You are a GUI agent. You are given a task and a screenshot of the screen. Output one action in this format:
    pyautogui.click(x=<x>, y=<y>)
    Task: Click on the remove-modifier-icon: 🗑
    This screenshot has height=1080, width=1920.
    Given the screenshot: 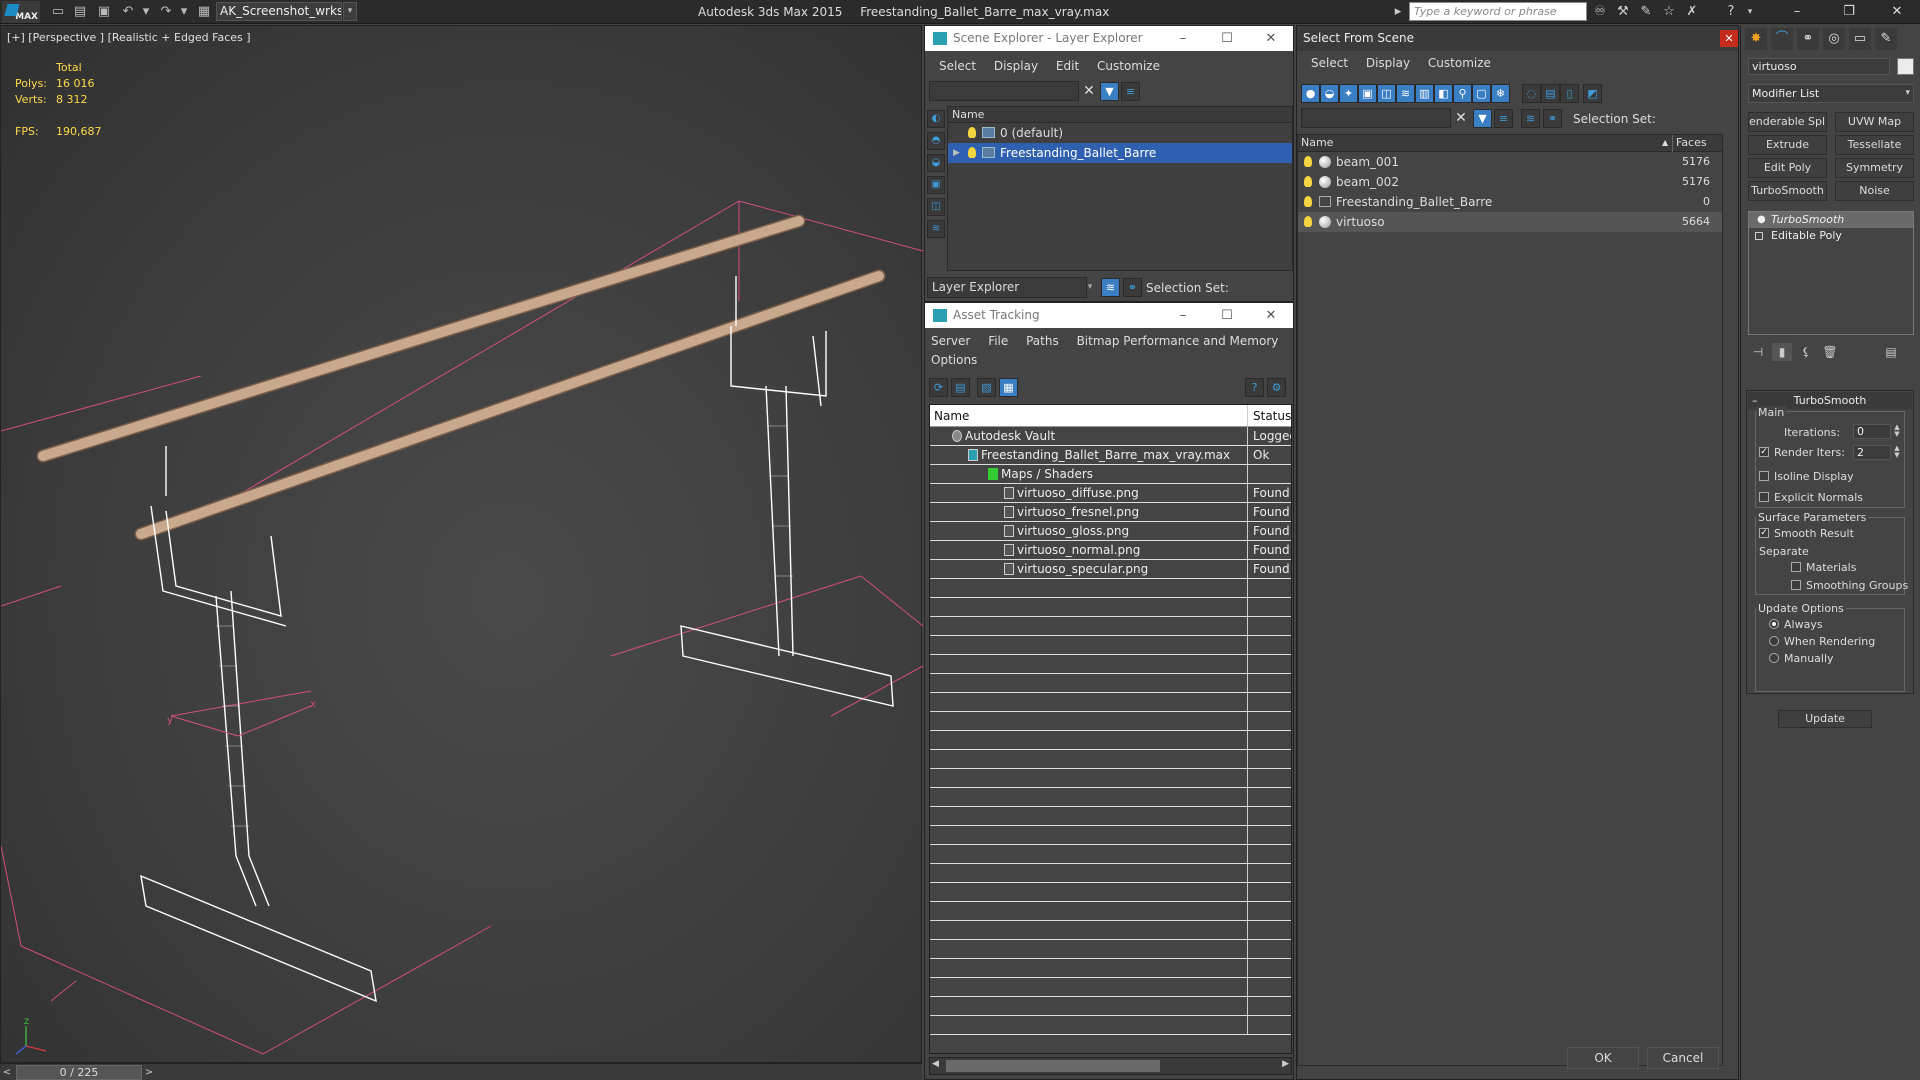 What is the action you would take?
    pyautogui.click(x=1830, y=352)
    